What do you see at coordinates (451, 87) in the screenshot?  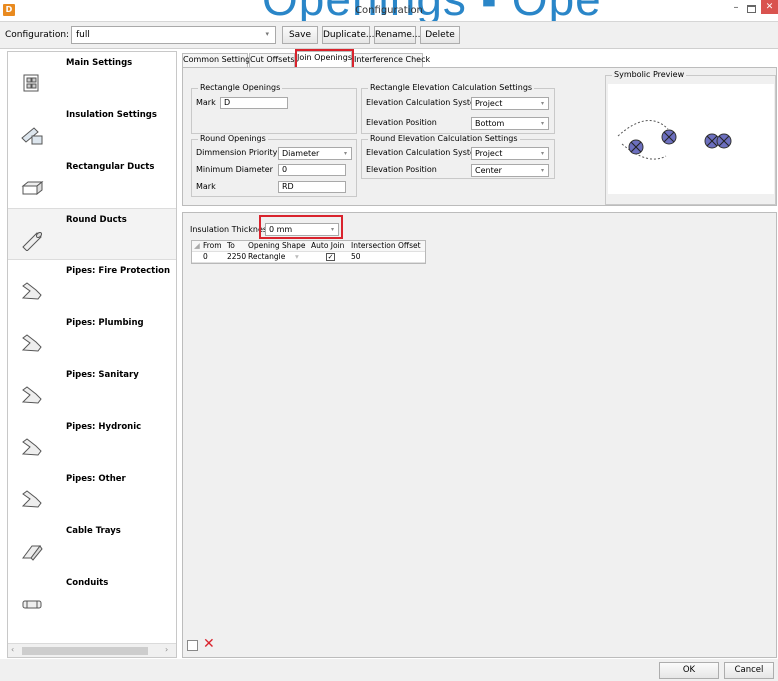 I see `group-title: Rectangle Elevation Calculation Settings` at bounding box center [451, 87].